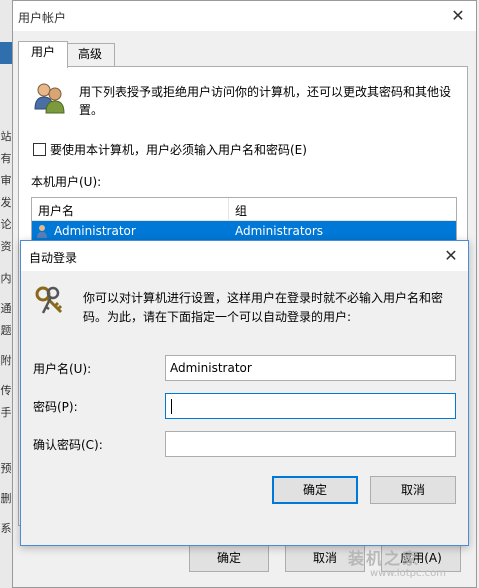 The image size is (479, 588). I want to click on user-name-cell: Administrator, so click(95, 231).